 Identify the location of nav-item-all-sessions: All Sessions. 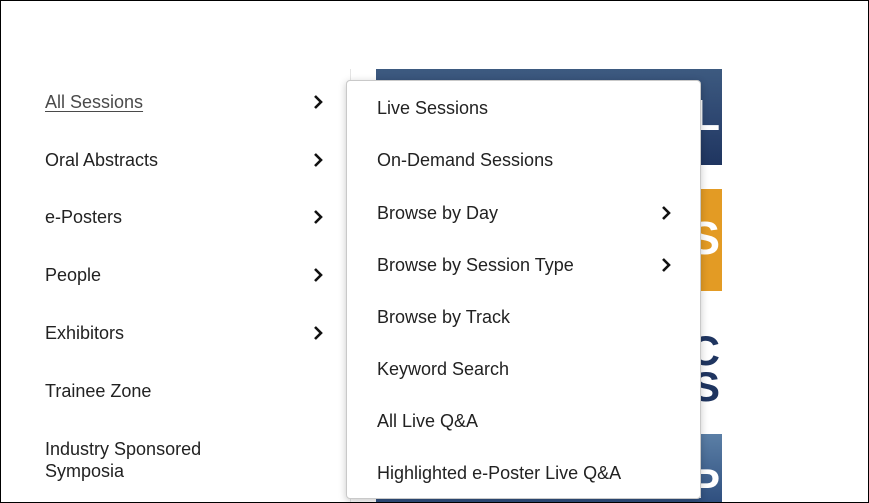
(190, 111).